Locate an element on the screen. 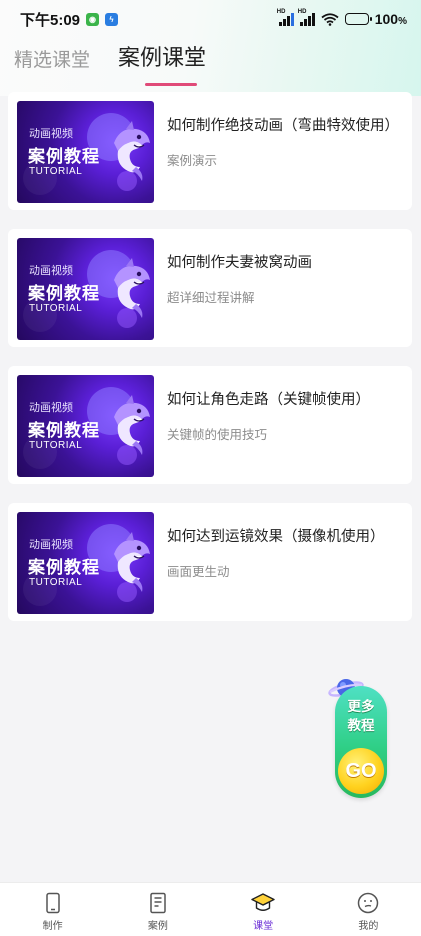 The height and width of the screenshot is (936, 421). battery-level: 100% is located at coordinates (390, 19).